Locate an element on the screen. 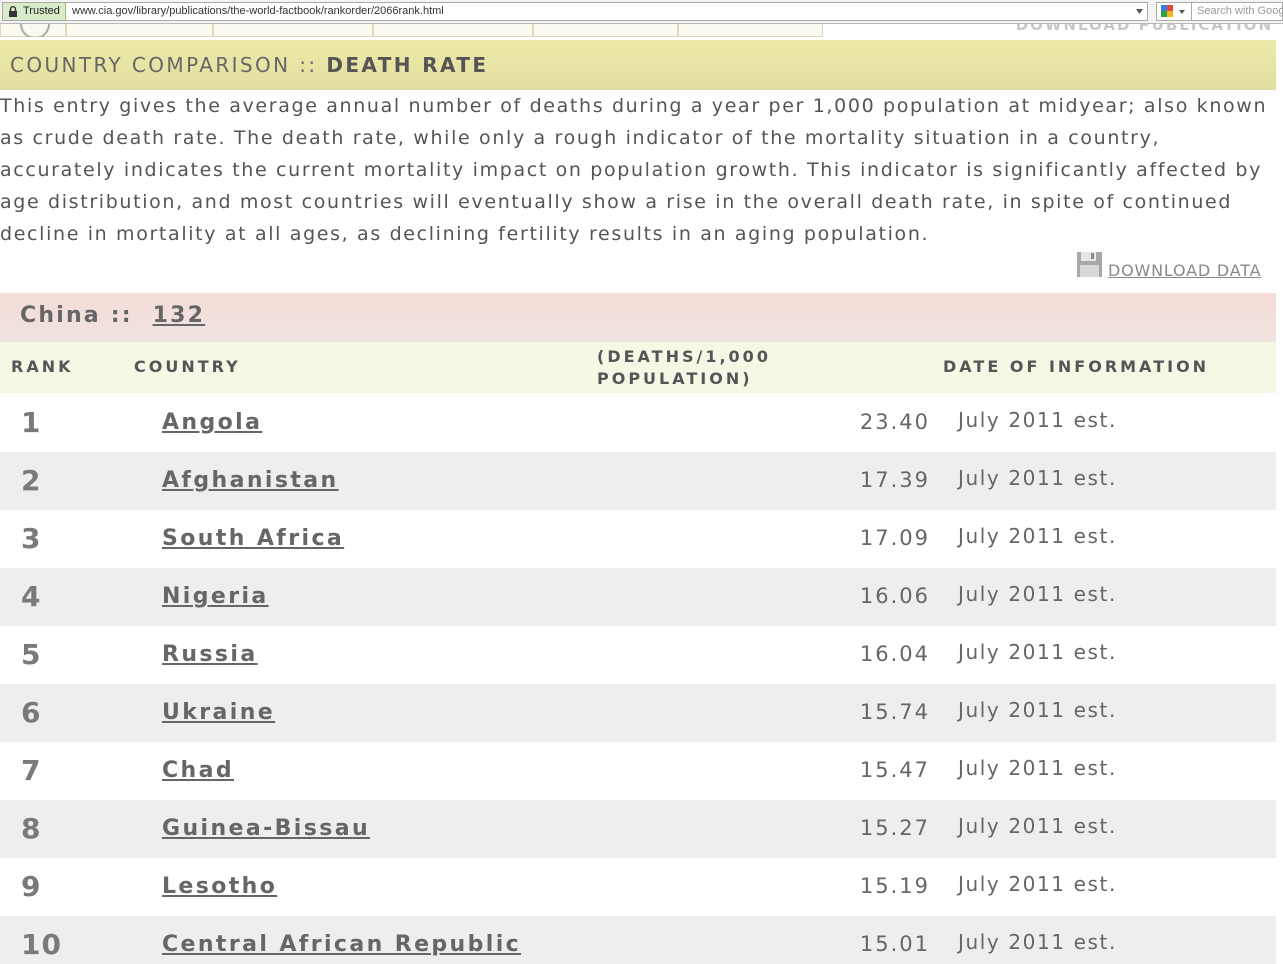 This screenshot has width=1283, height=964. country-link: Russia is located at coordinates (210, 654).